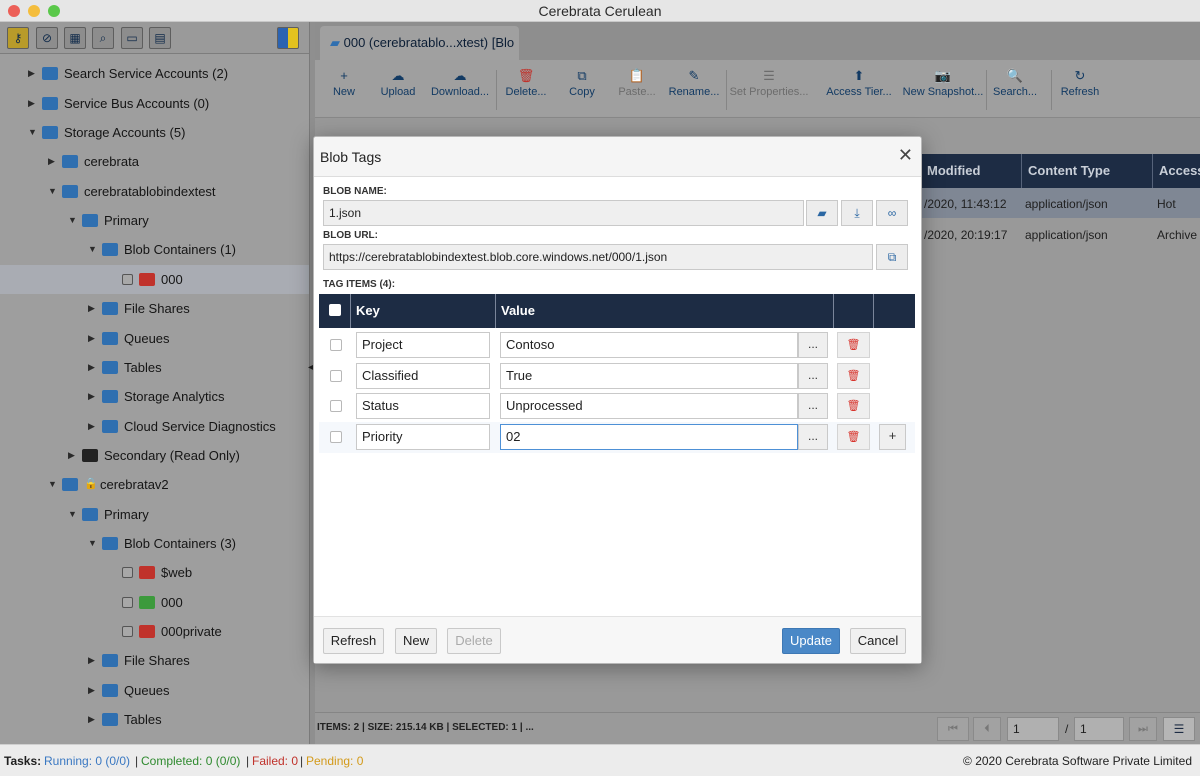  What do you see at coordinates (154, 132) in the screenshot?
I see `tree-node: ▼ Storage Accounts (5)` at bounding box center [154, 132].